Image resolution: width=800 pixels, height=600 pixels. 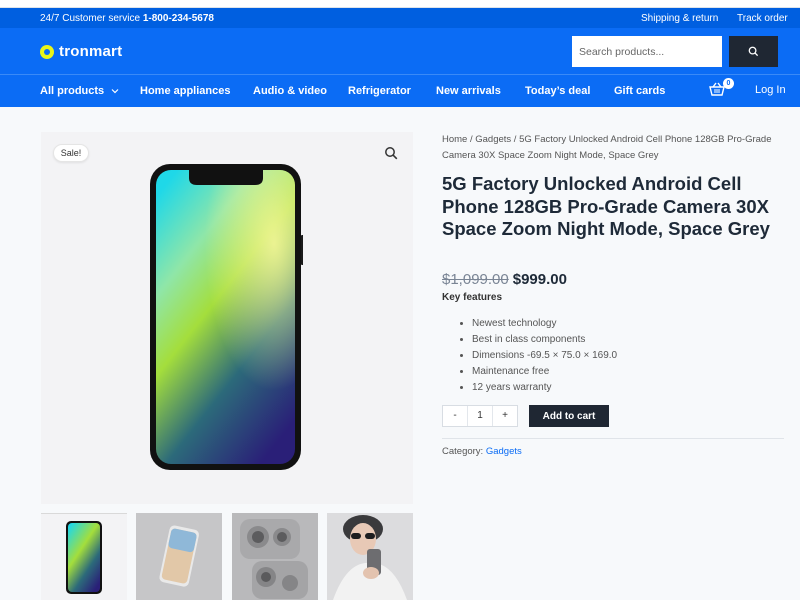 I want to click on add-to-cart-button: Add to cart, so click(x=569, y=416).